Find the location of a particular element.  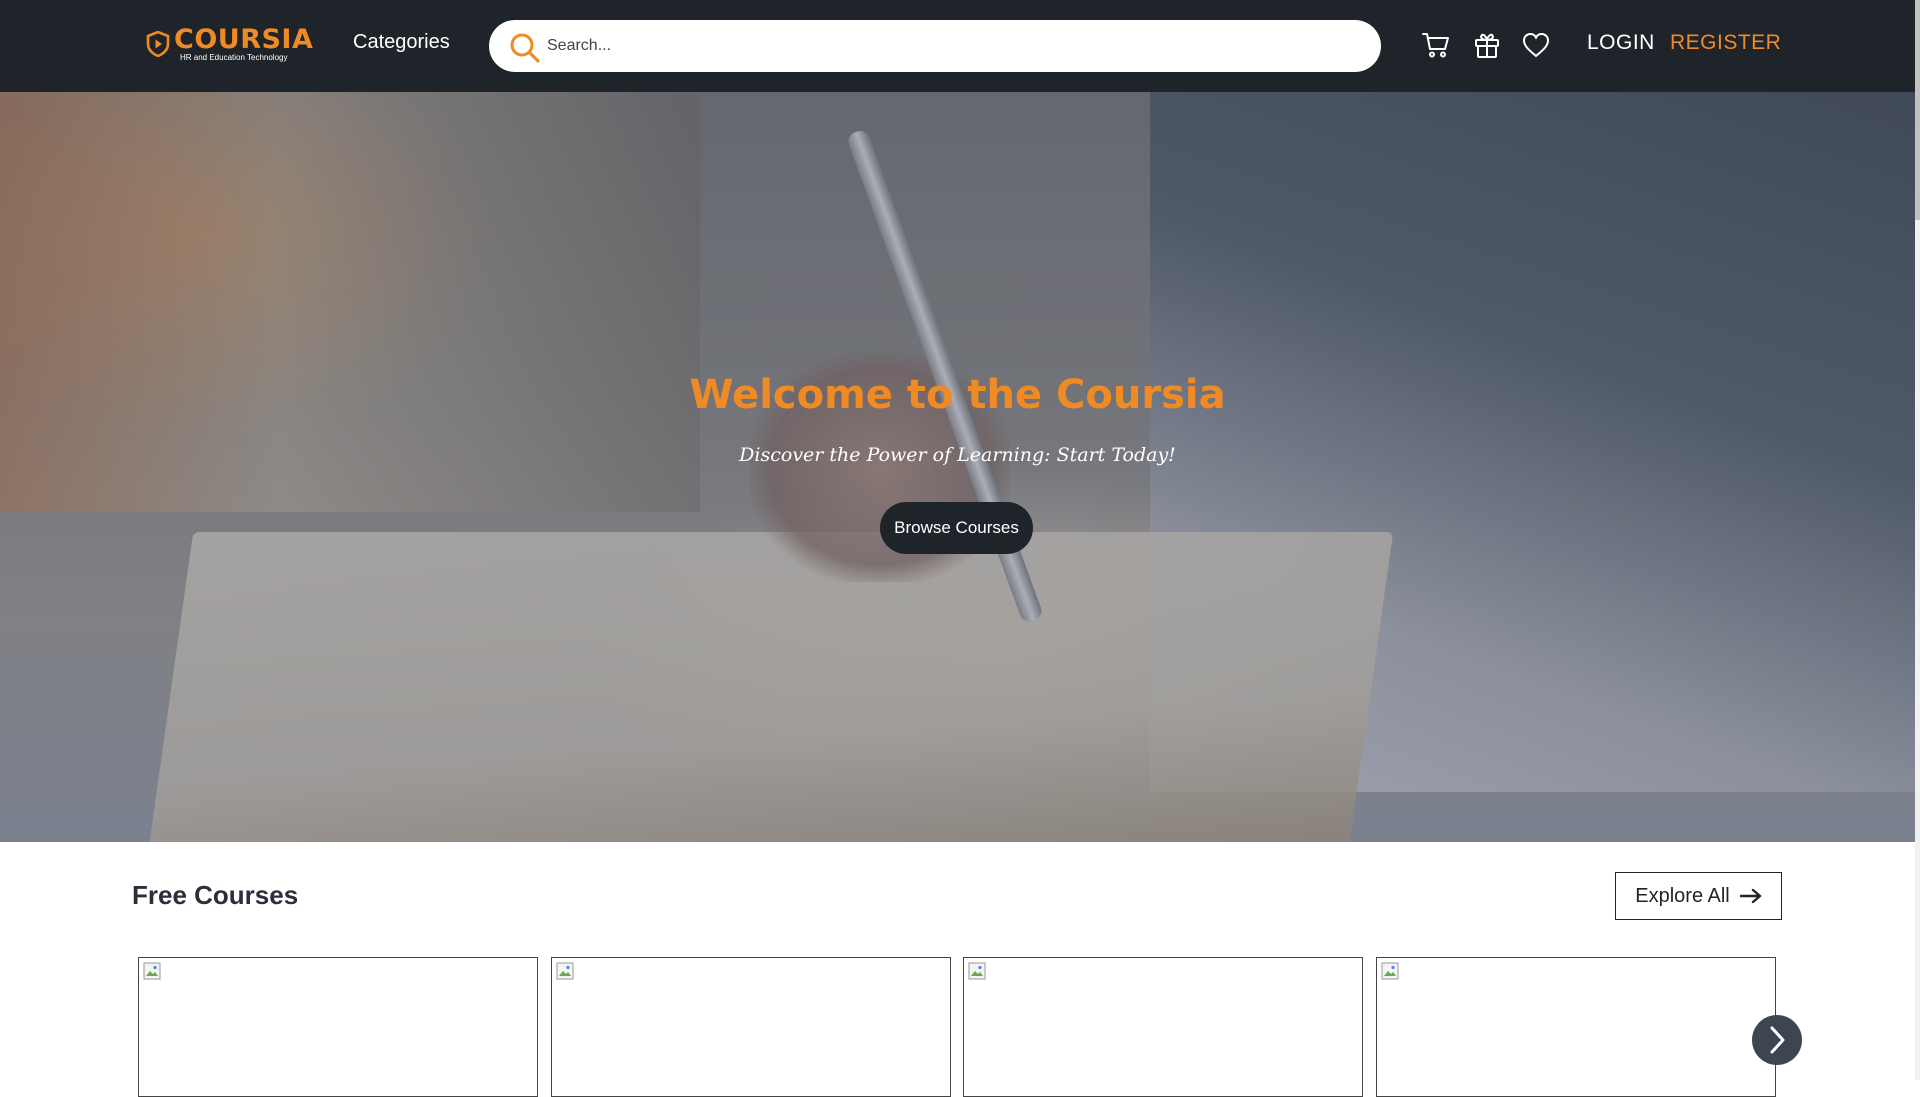

brand-logo: COURSIA HR and Education Technology is located at coordinates (229, 44).